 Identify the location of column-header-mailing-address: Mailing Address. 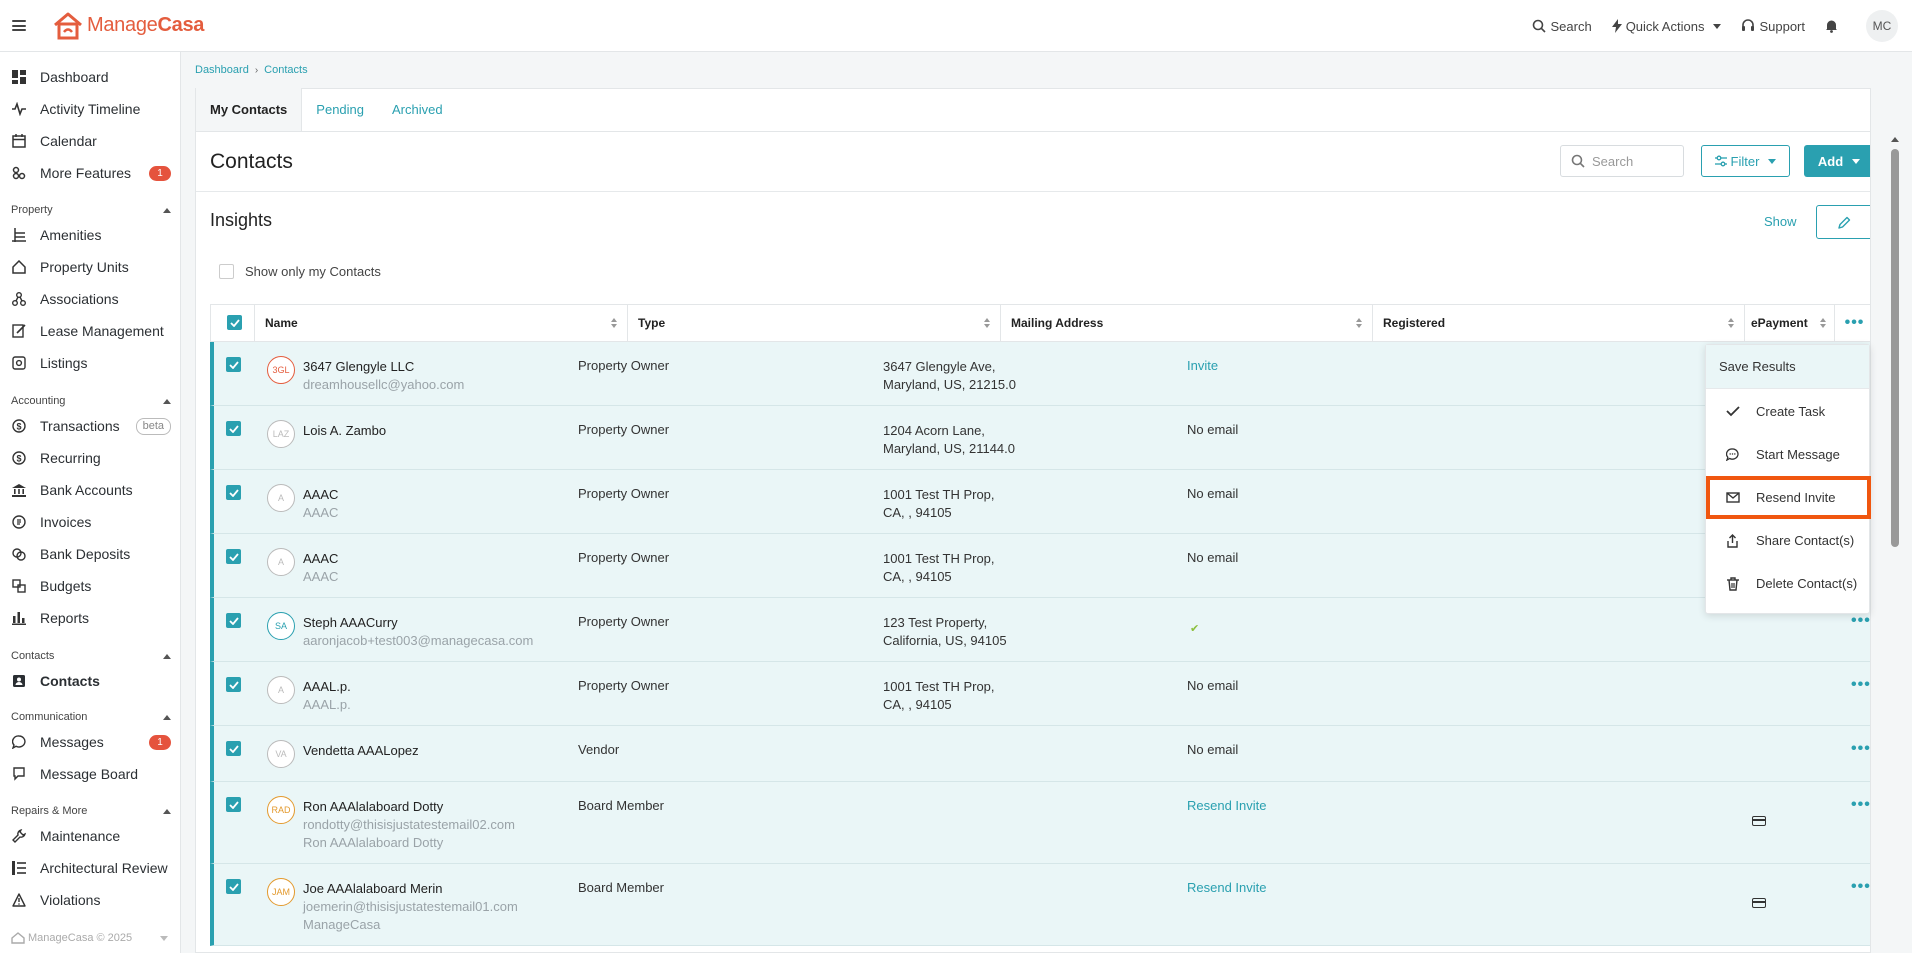
(1186, 323).